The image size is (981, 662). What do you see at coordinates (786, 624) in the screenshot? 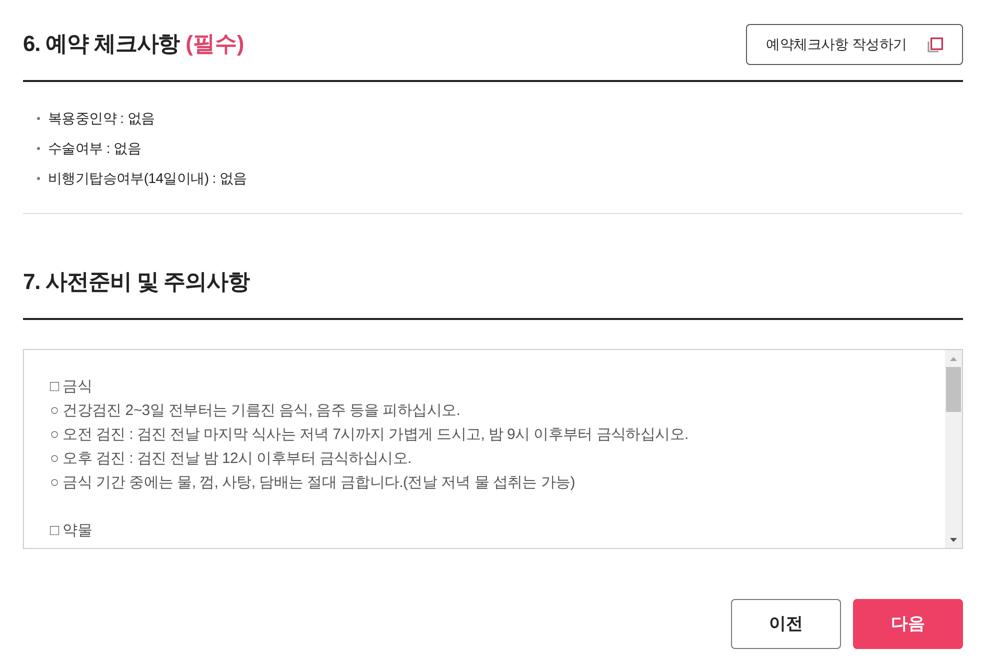
I see `previous-button: 이전` at bounding box center [786, 624].